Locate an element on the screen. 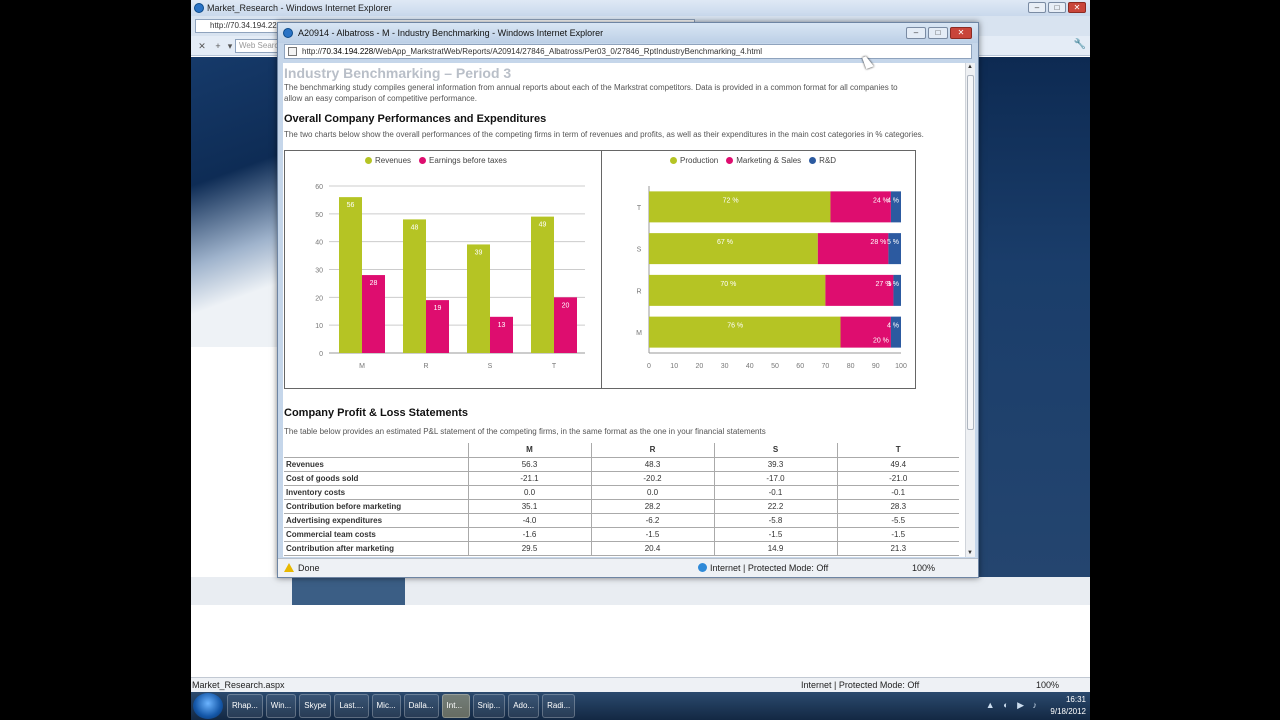 The height and width of the screenshot is (720, 1280). start-button is located at coordinates (208, 706).